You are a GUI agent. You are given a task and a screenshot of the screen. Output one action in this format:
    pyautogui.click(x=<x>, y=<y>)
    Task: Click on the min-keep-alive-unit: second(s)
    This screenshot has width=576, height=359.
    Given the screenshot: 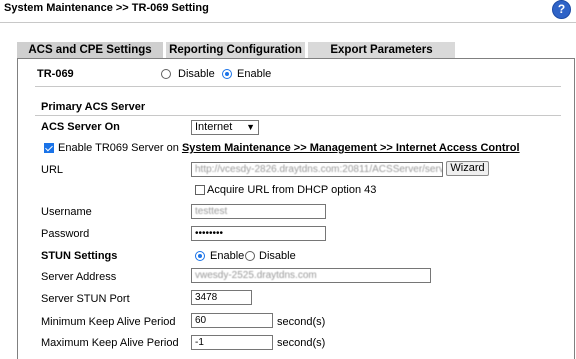 What is the action you would take?
    pyautogui.click(x=301, y=322)
    